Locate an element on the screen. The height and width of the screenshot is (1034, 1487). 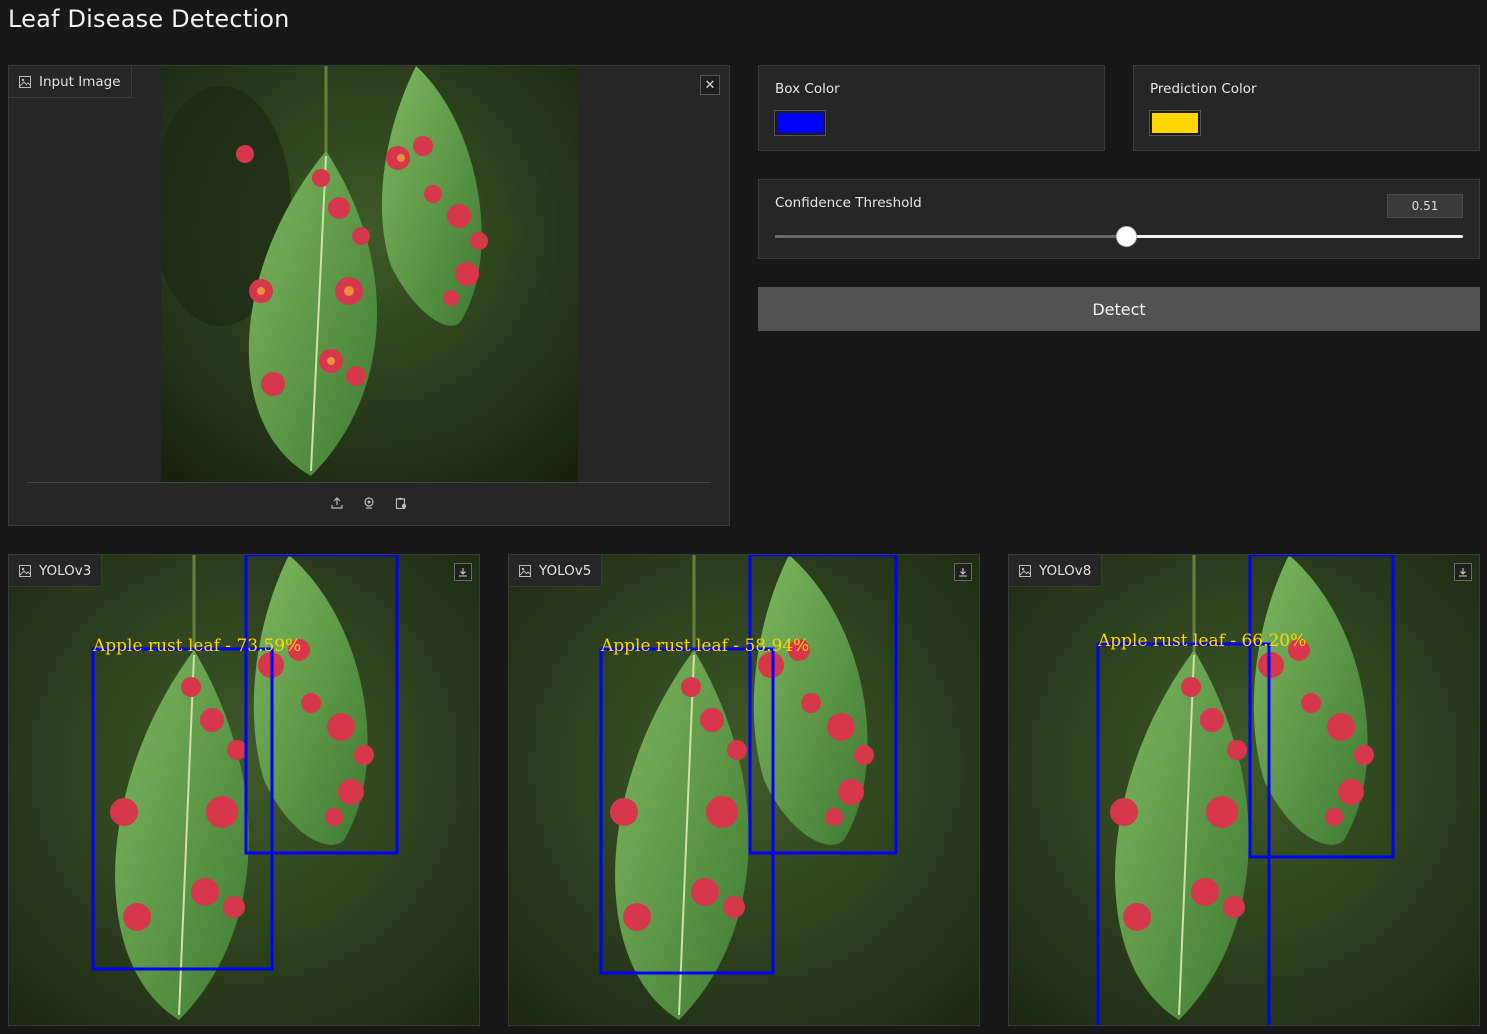
yolov5-tag: YOLOv5 is located at coordinates (556, 571).